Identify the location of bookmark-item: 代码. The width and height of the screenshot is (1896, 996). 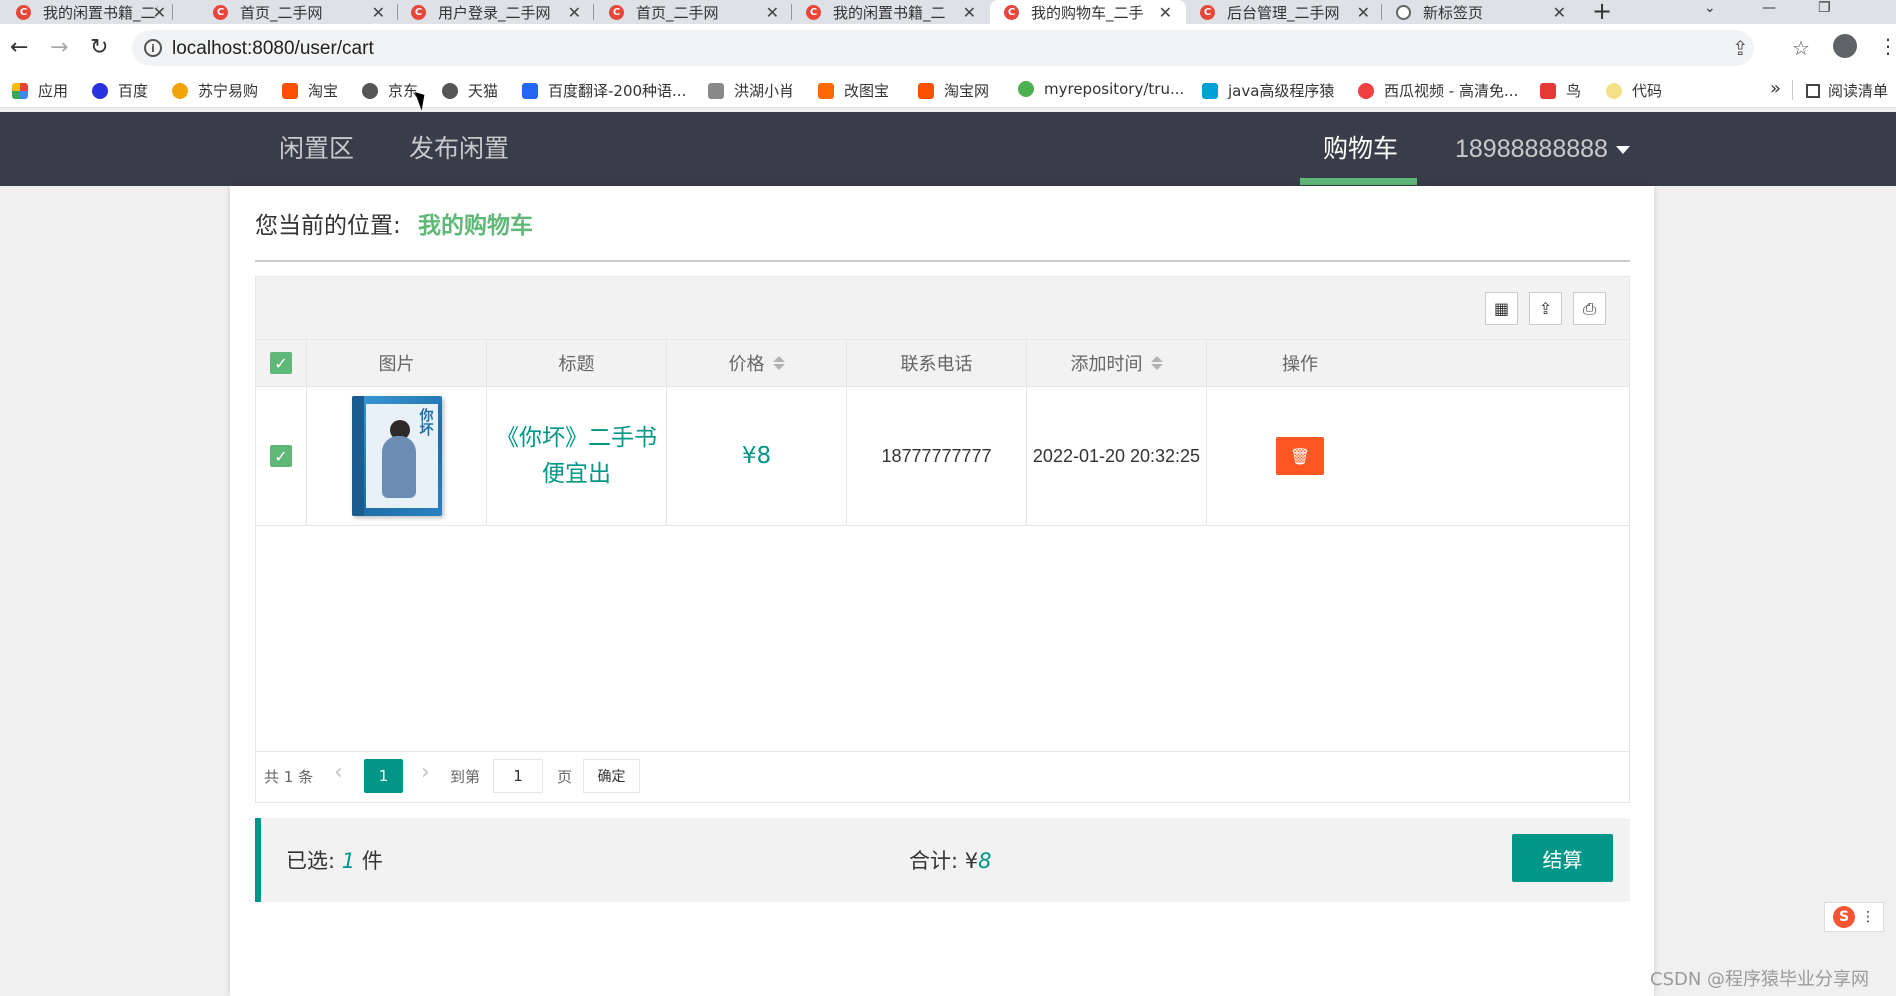
(1634, 90).